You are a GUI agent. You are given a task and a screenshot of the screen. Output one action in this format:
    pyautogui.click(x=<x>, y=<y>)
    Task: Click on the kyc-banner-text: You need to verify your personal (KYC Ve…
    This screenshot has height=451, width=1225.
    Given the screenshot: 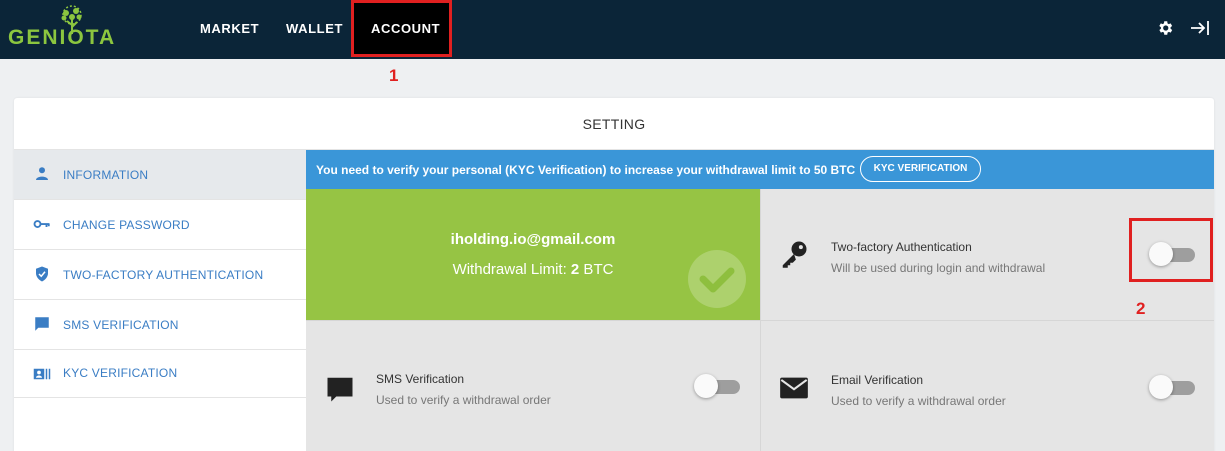 What is the action you would take?
    pyautogui.click(x=586, y=170)
    